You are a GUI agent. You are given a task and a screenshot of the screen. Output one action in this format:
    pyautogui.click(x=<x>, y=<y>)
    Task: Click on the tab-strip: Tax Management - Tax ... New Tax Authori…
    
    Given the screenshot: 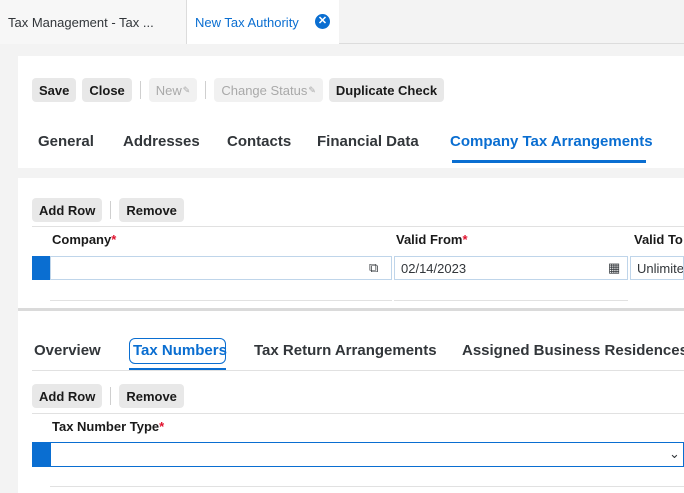 What is the action you would take?
    pyautogui.click(x=342, y=22)
    